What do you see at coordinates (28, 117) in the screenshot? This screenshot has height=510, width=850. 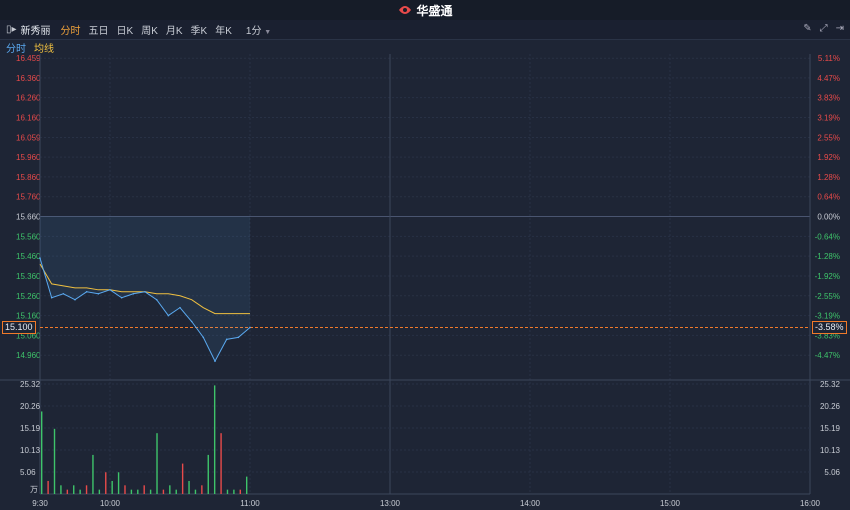 I see `price-tick-label: 16.160` at bounding box center [28, 117].